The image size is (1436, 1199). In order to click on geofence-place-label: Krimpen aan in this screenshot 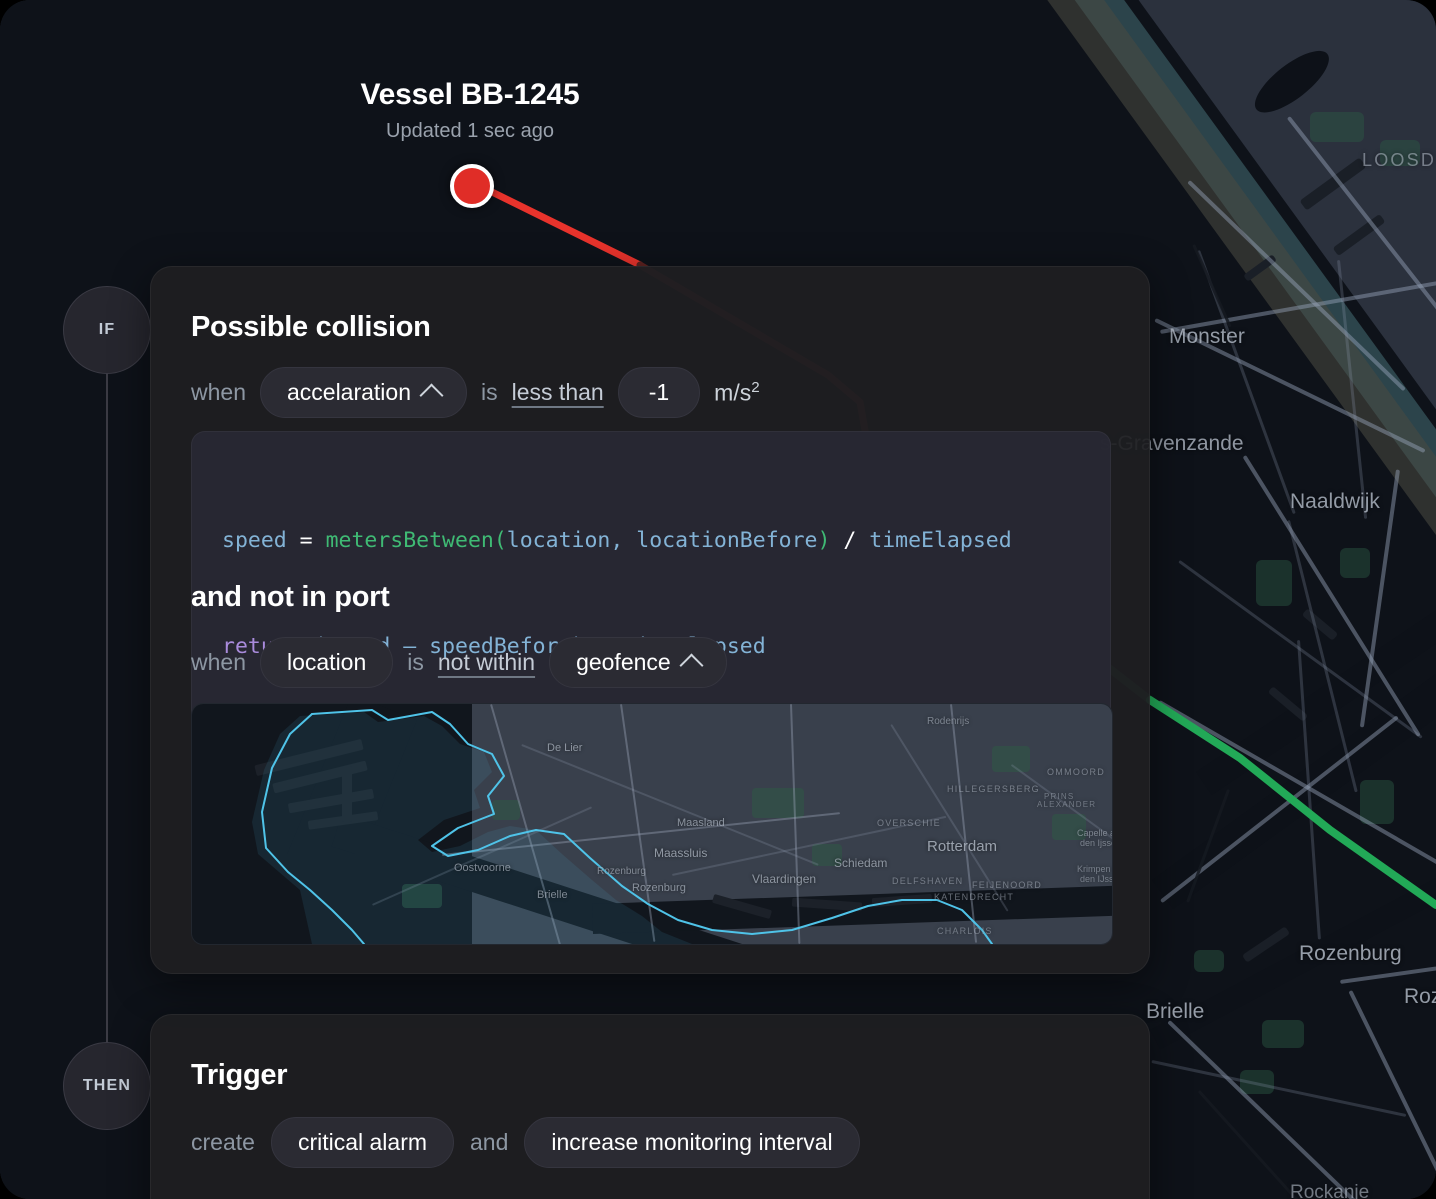, I will do `click(1094, 869)`.